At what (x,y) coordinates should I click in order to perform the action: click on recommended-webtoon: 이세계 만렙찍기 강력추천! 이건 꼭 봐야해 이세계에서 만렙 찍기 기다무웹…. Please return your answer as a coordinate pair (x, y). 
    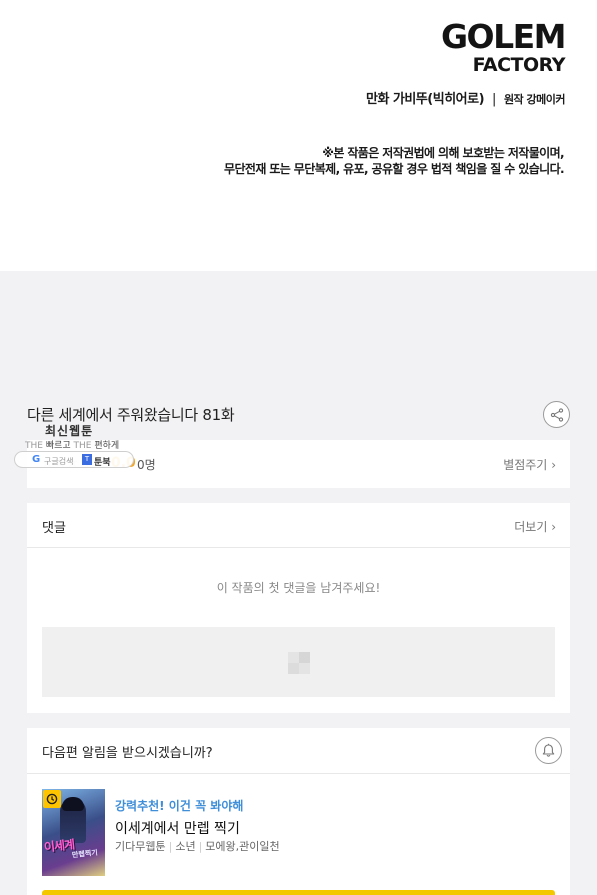
    Looking at the image, I should click on (298, 833).